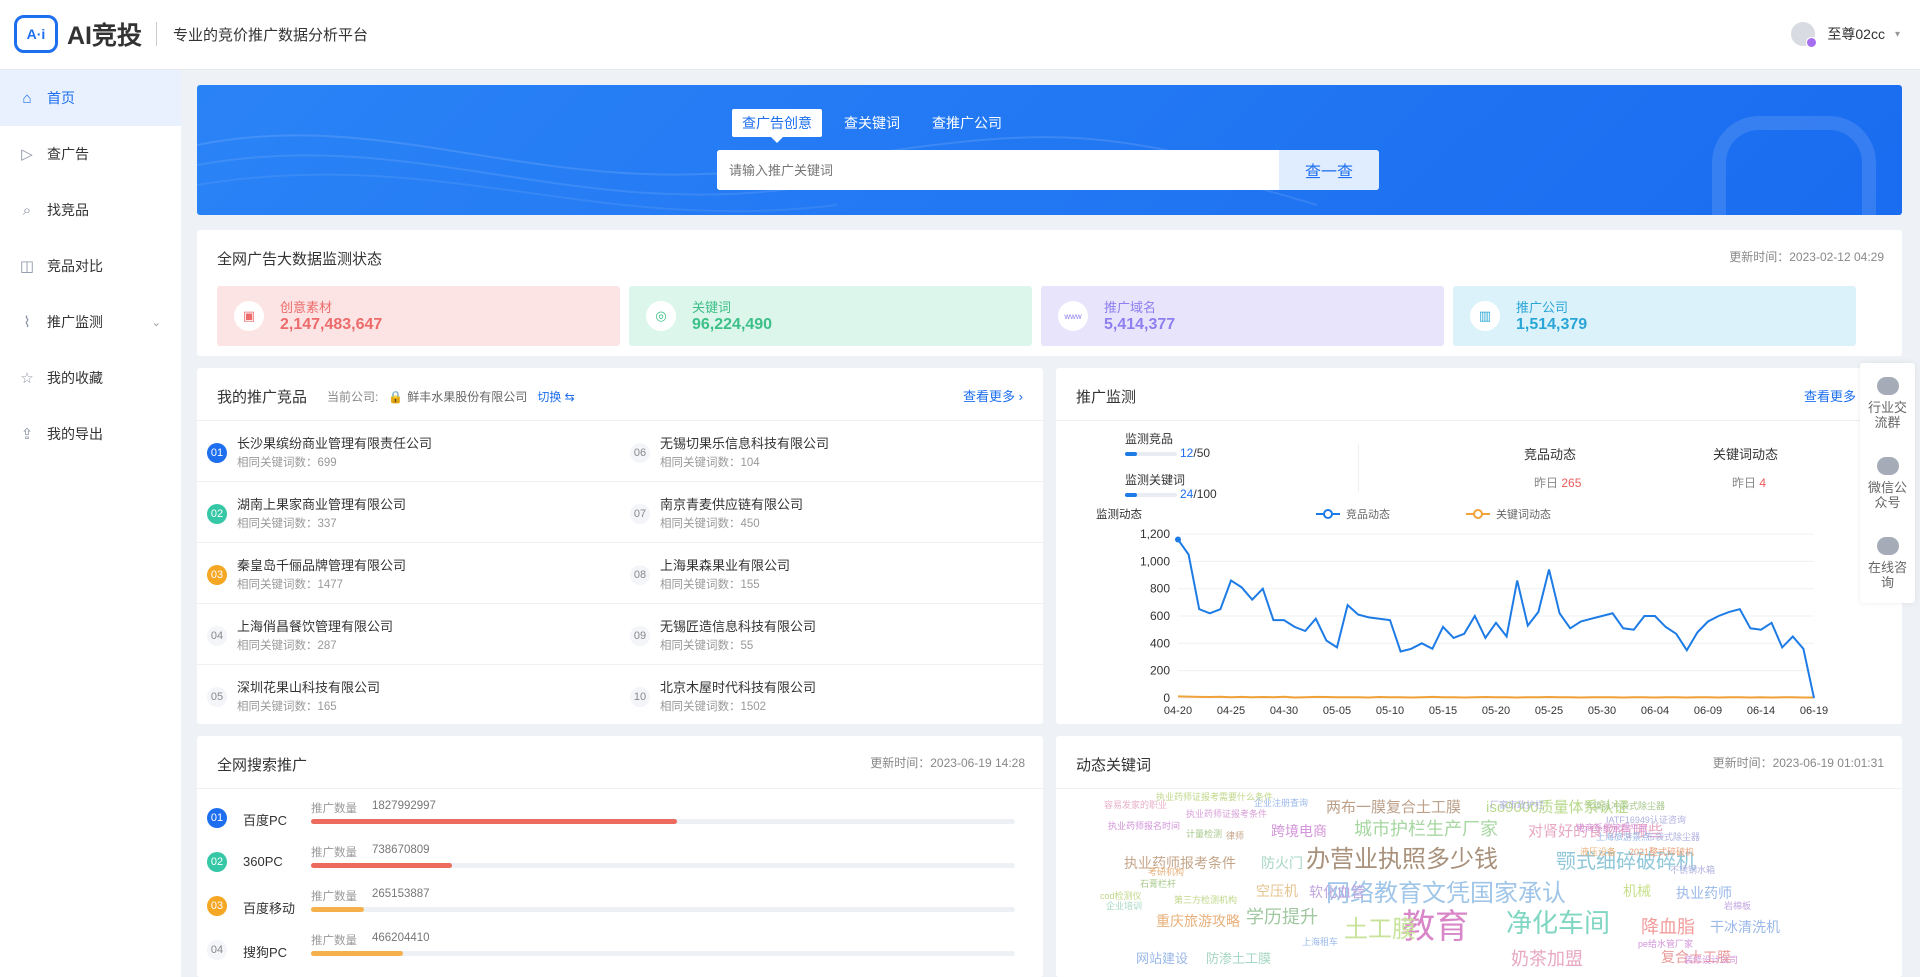  Describe the element at coordinates (617, 816) in the screenshot. I see `search-engine-row: 01 百度PC 推广数量 1827992997` at that location.